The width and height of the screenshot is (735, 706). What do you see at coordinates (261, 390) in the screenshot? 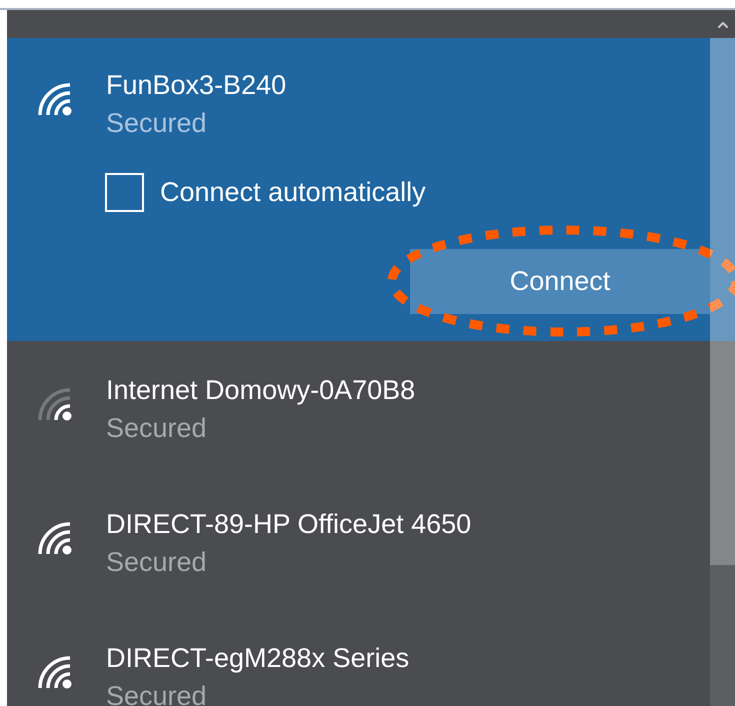
I see `network-name: Internet Domowy-0A70B8` at bounding box center [261, 390].